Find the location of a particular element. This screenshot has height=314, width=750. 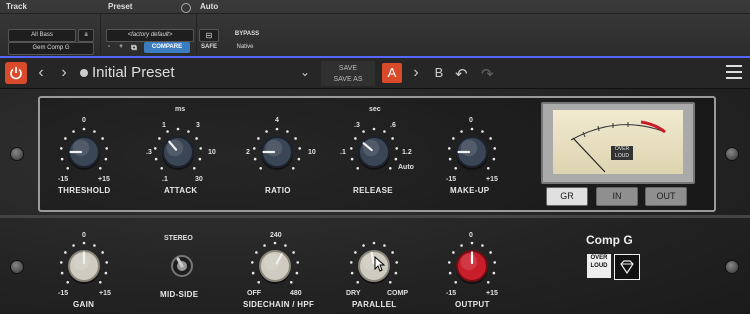

attack-unit: ms is located at coordinates (180, 109).